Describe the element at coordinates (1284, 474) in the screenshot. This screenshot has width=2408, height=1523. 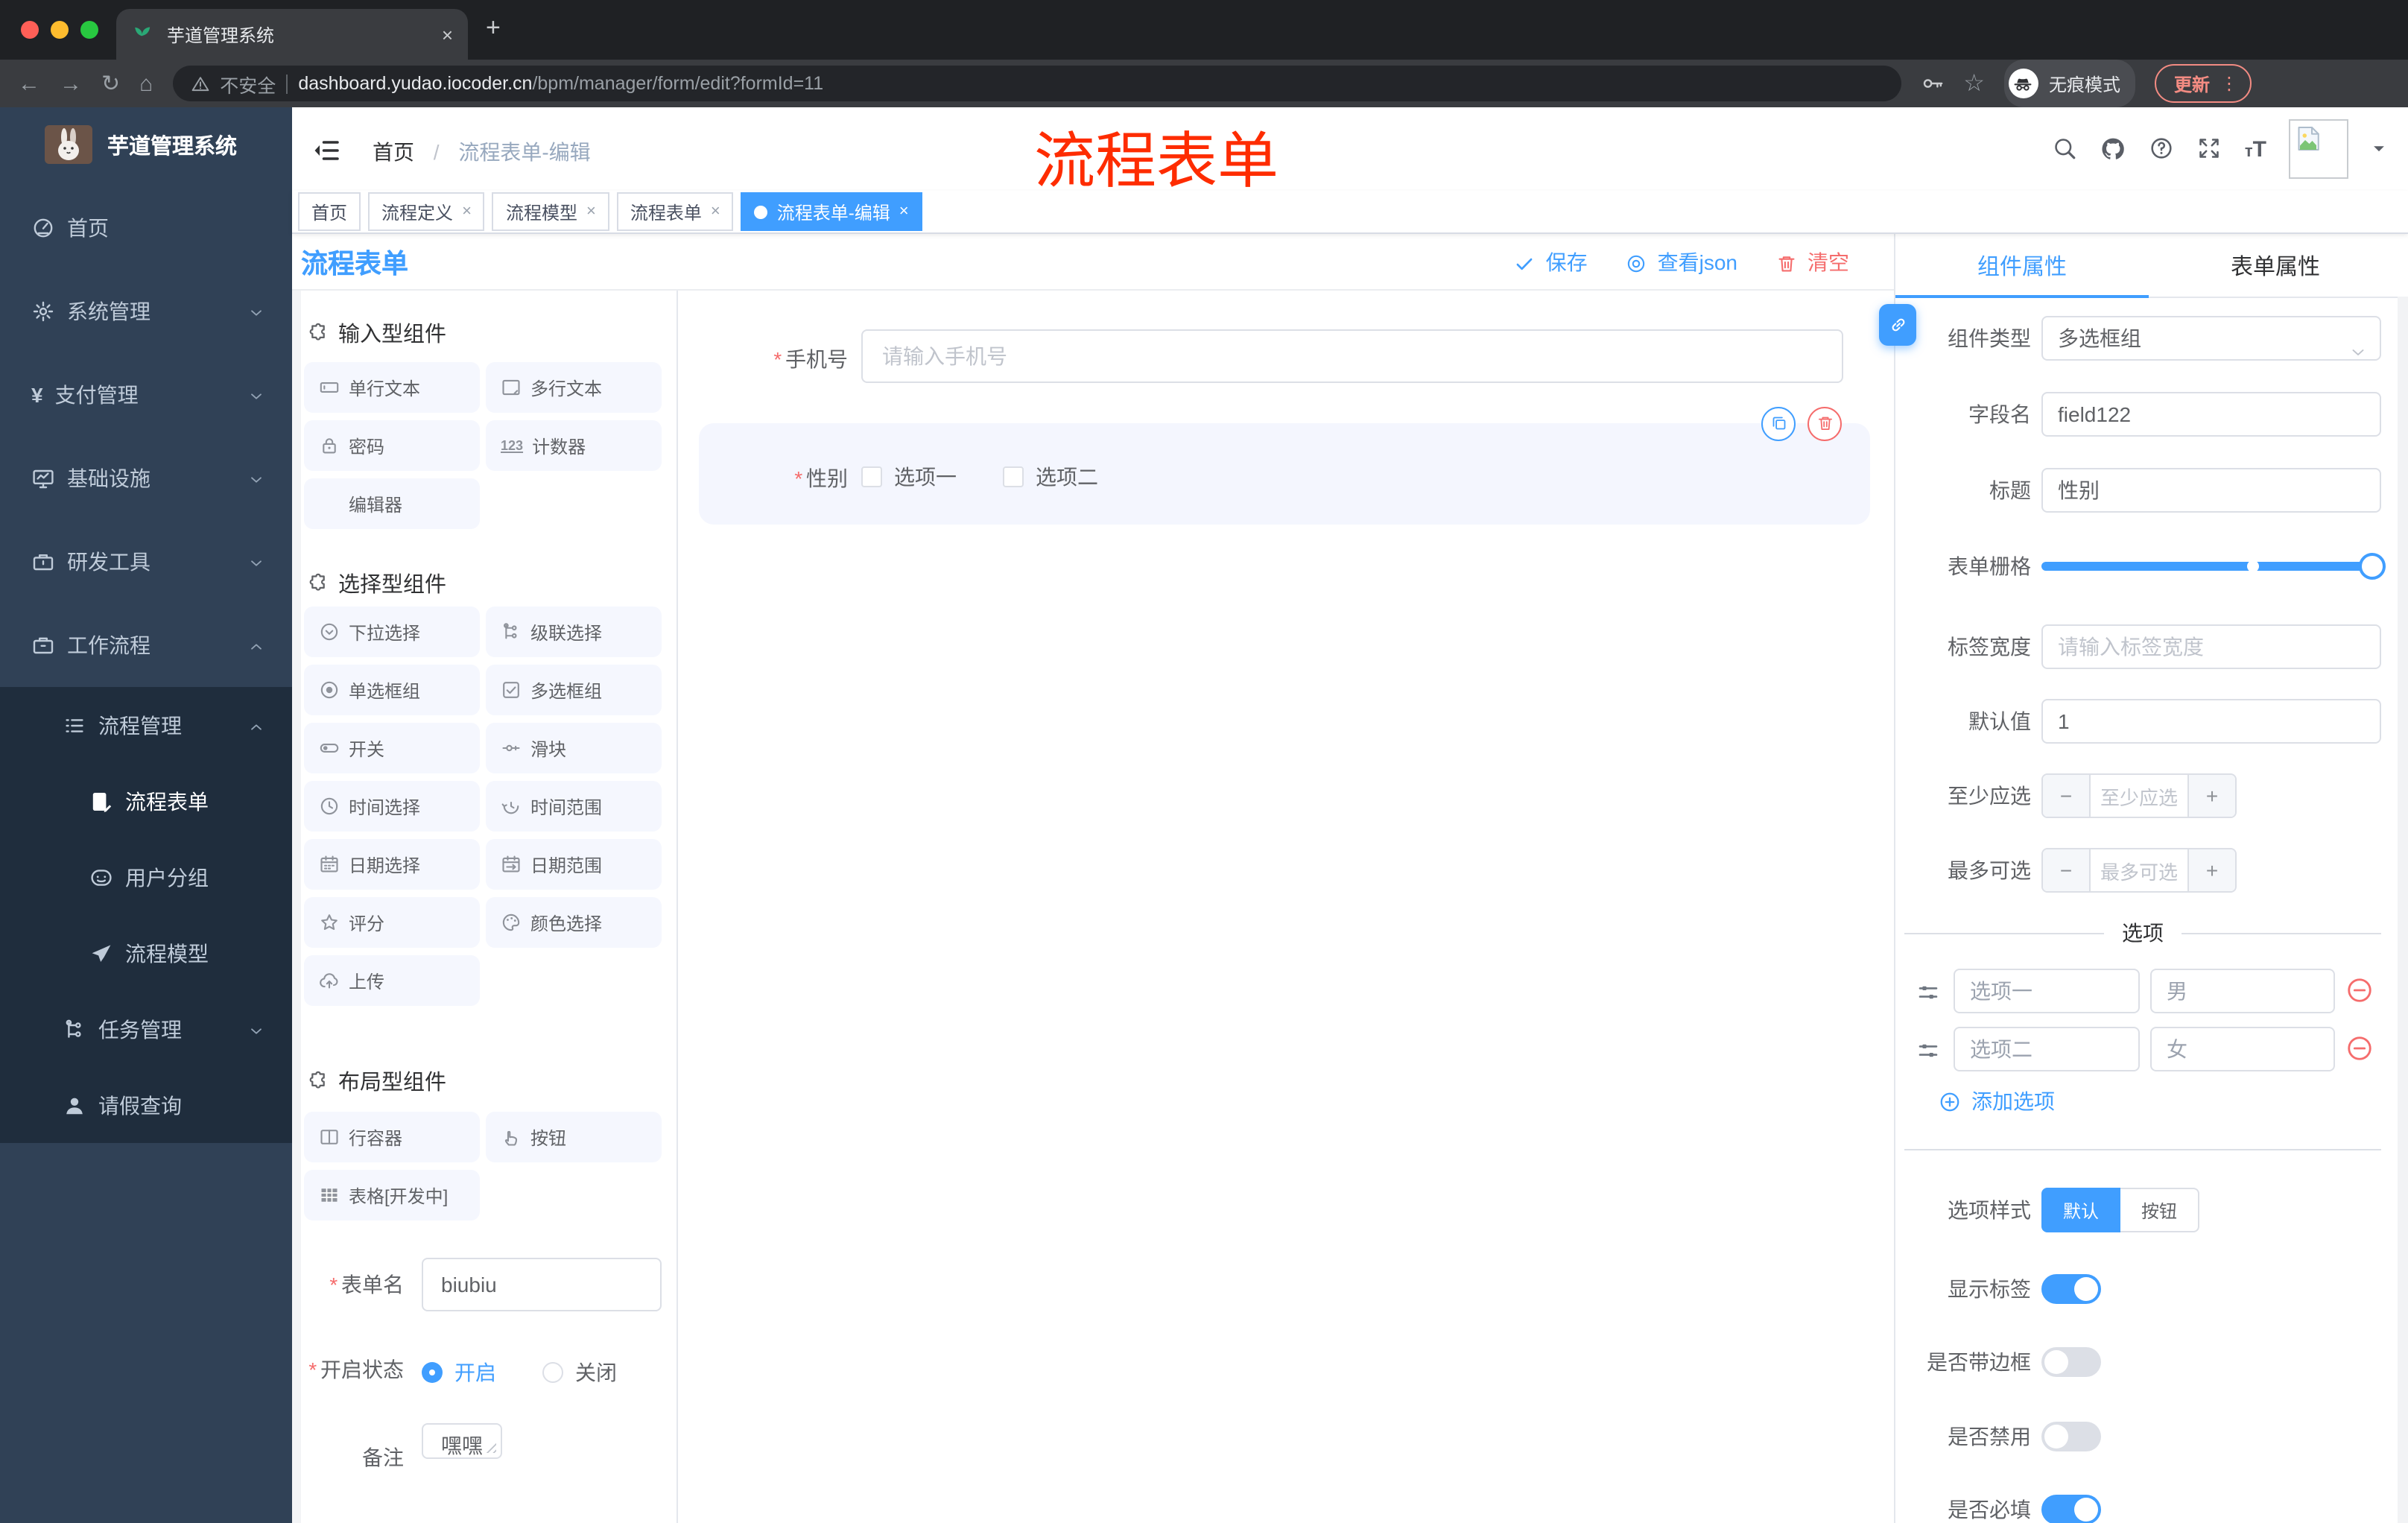
I see `selected-component-gender: * 性别 选项一 选项二` at that location.